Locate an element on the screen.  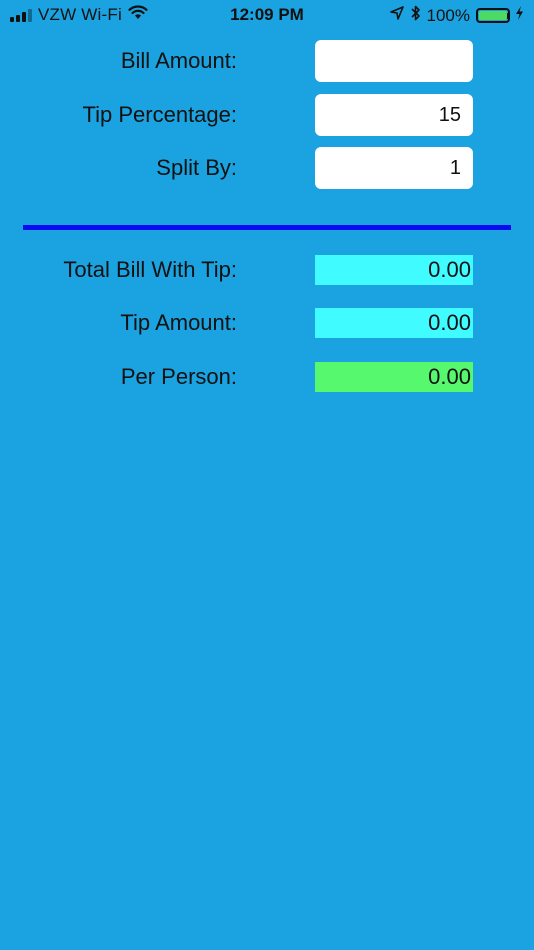
split-by-row: Split By: 1 is located at coordinates (267, 168).